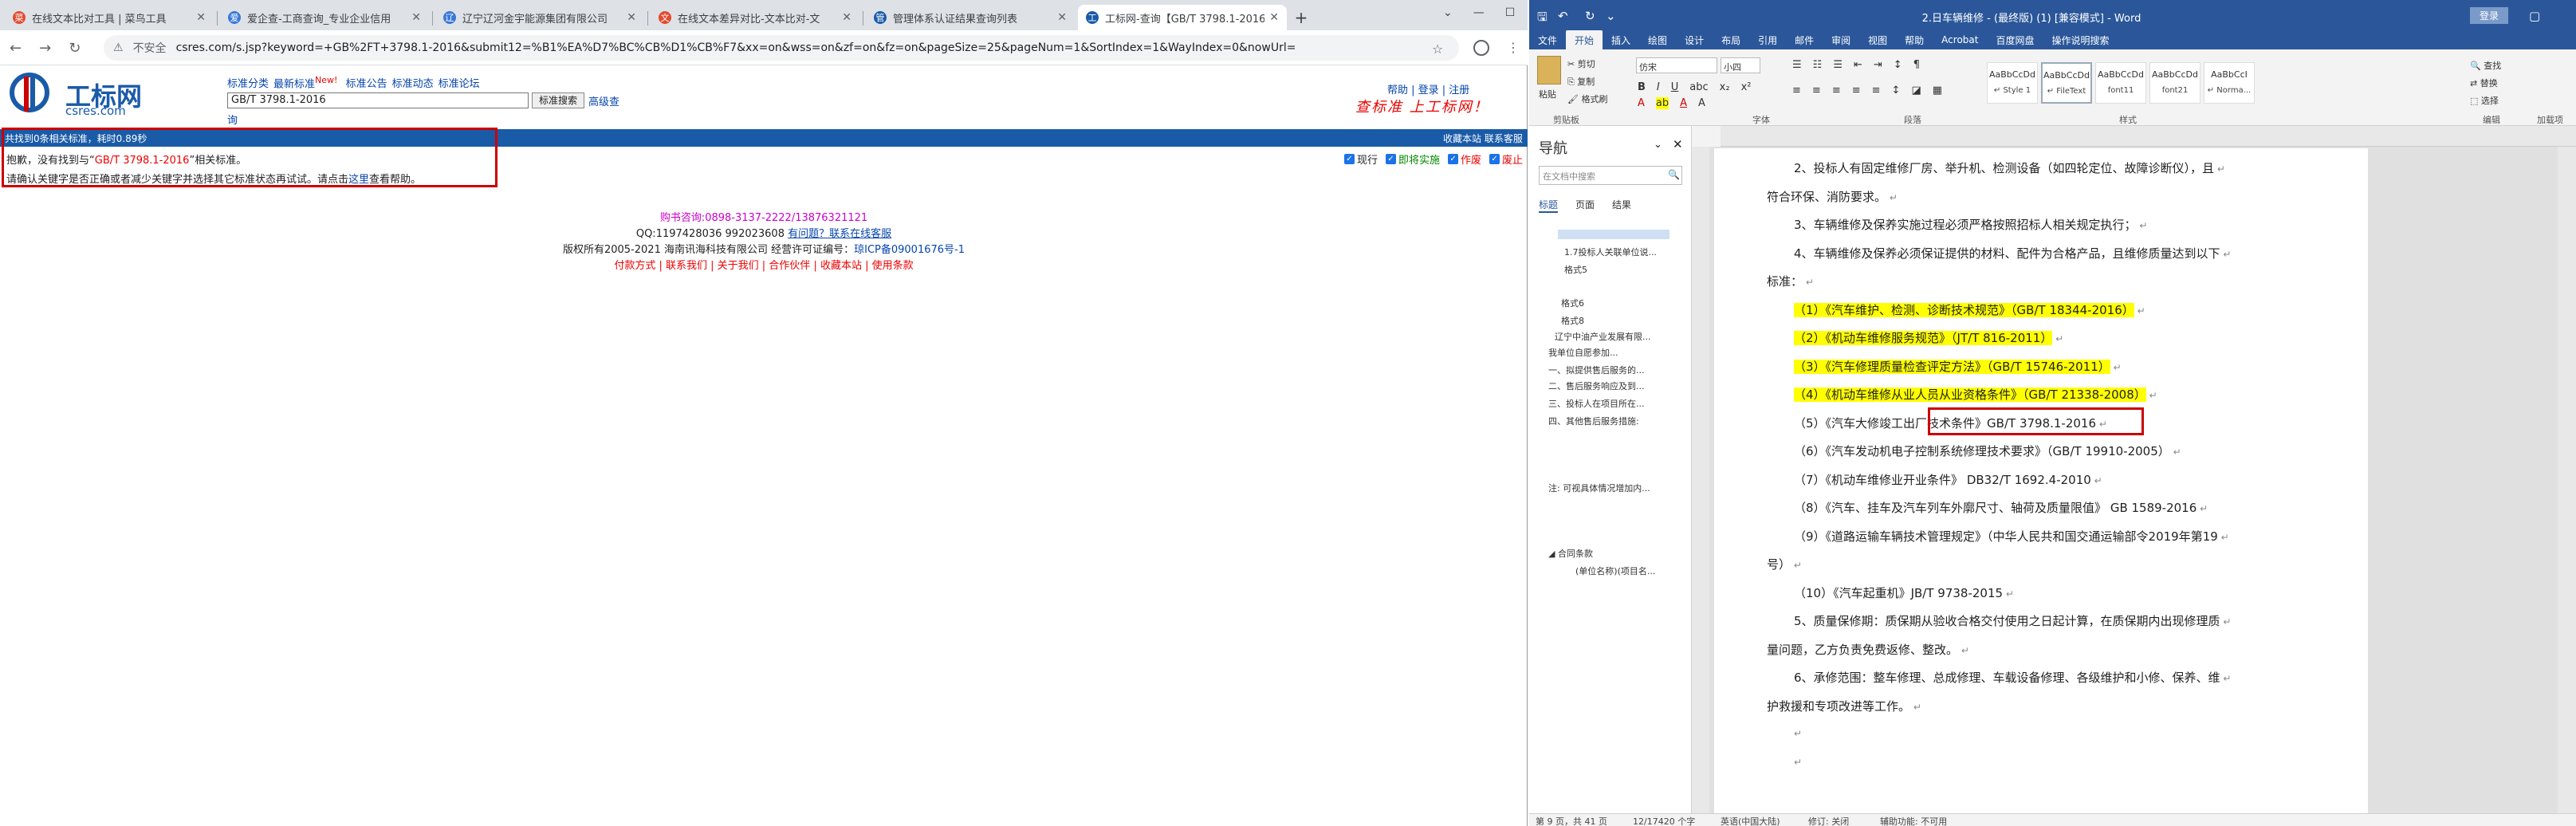 Image resolution: width=2576 pixels, height=826 pixels. I want to click on csres-logo-icon, so click(30, 95).